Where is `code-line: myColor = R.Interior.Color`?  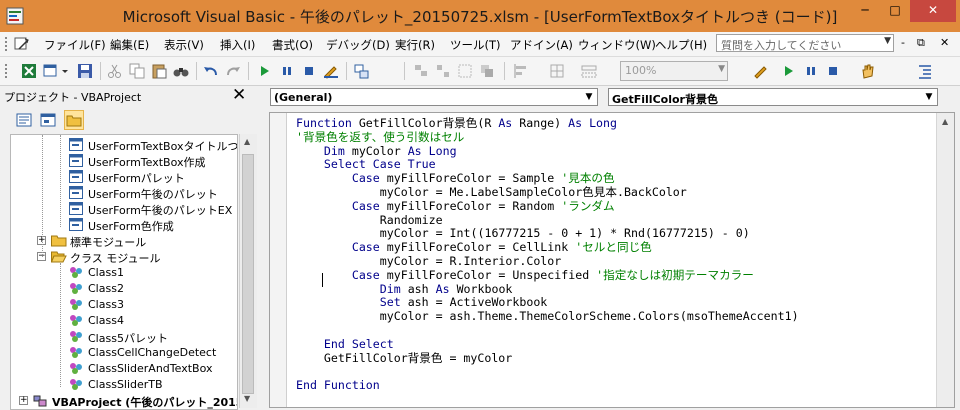 code-line: myColor = R.Interior.Color is located at coordinates (547, 261).